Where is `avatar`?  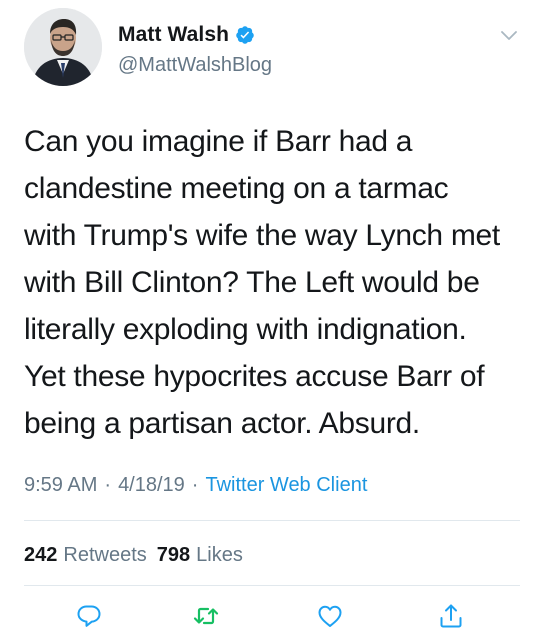
avatar is located at coordinates (63, 47).